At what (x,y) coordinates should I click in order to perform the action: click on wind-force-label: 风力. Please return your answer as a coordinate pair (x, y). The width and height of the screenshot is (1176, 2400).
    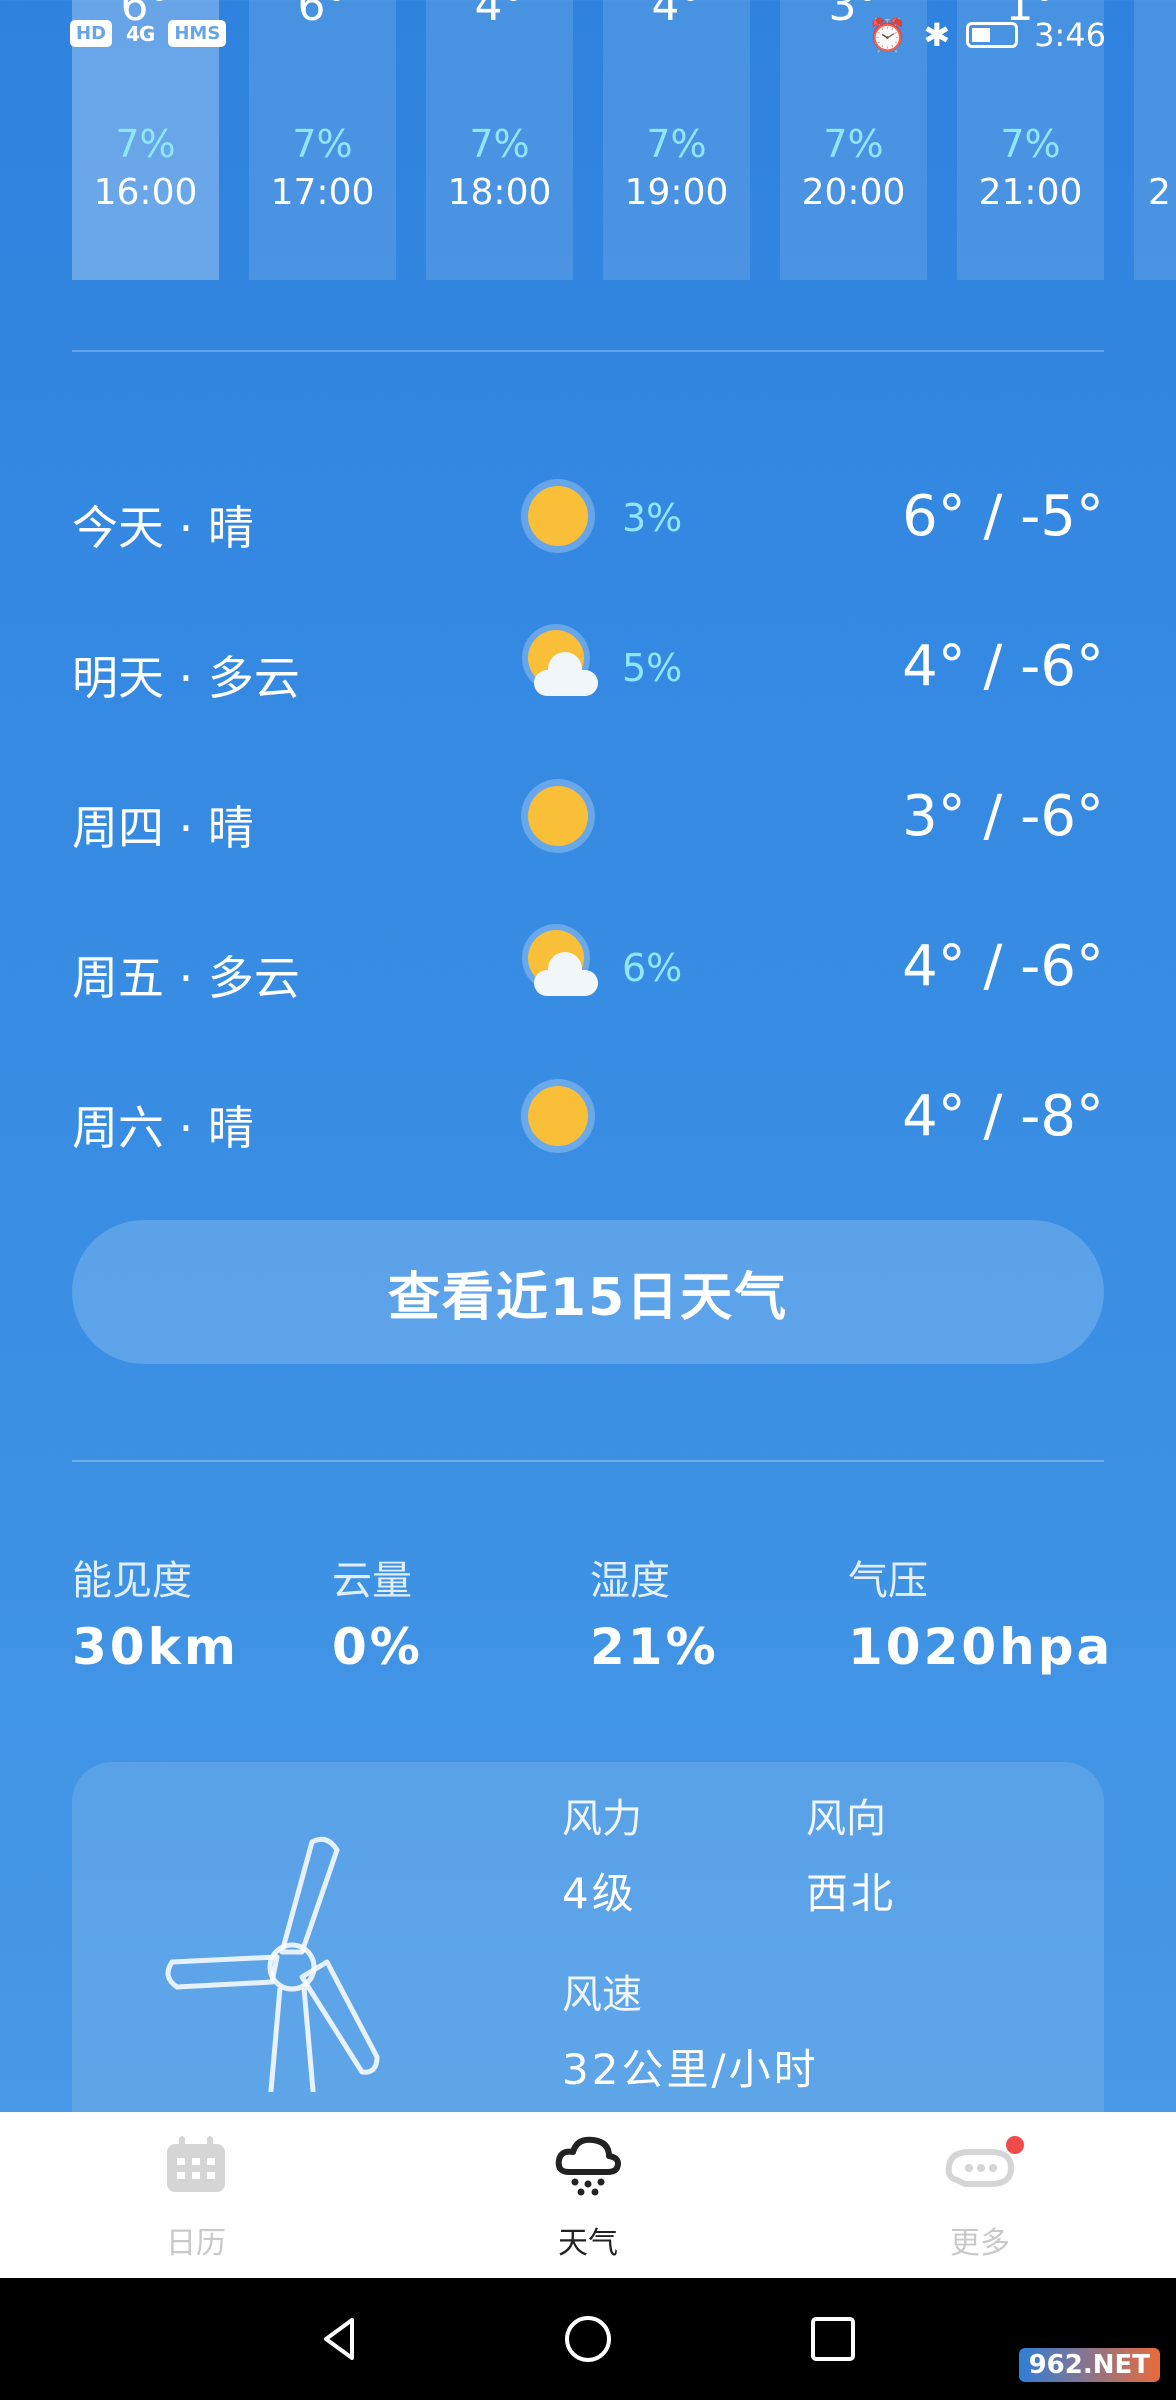
    Looking at the image, I should click on (602, 1819).